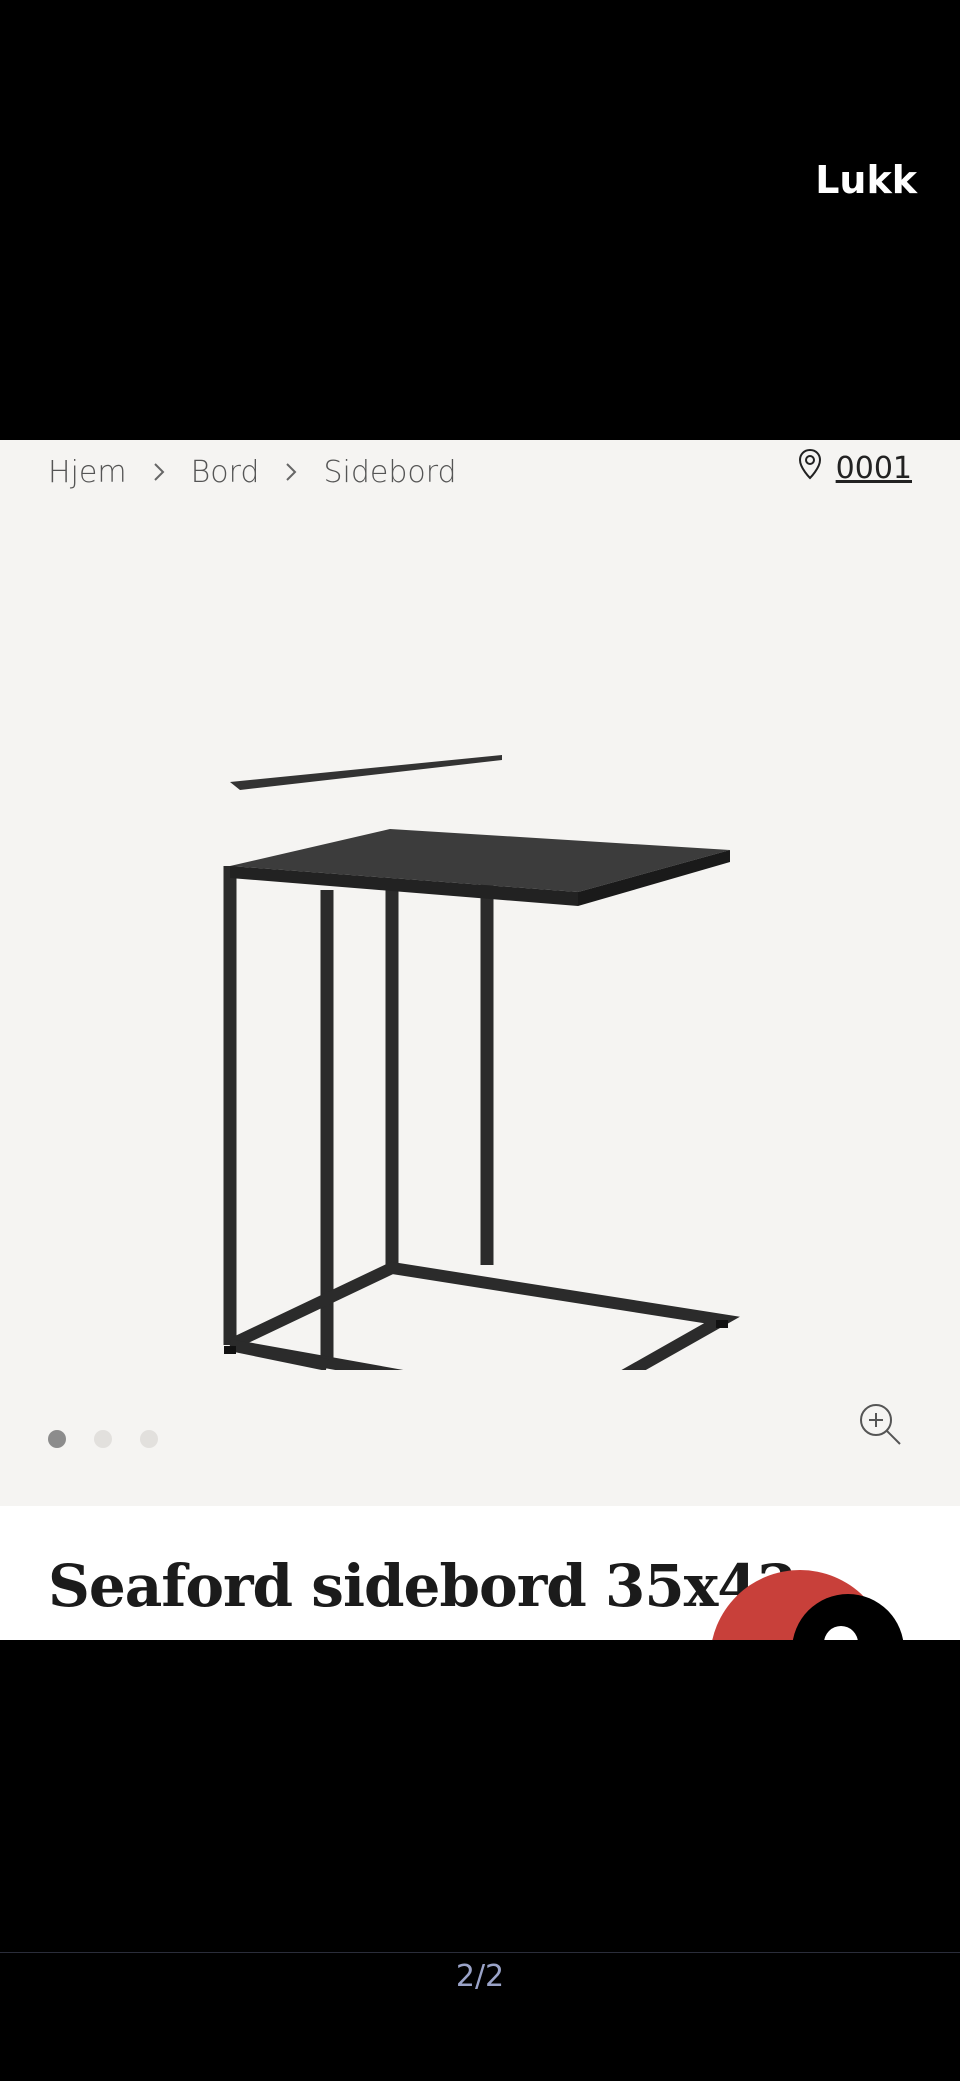  Describe the element at coordinates (480, 1952) in the screenshot. I see `divider` at that location.